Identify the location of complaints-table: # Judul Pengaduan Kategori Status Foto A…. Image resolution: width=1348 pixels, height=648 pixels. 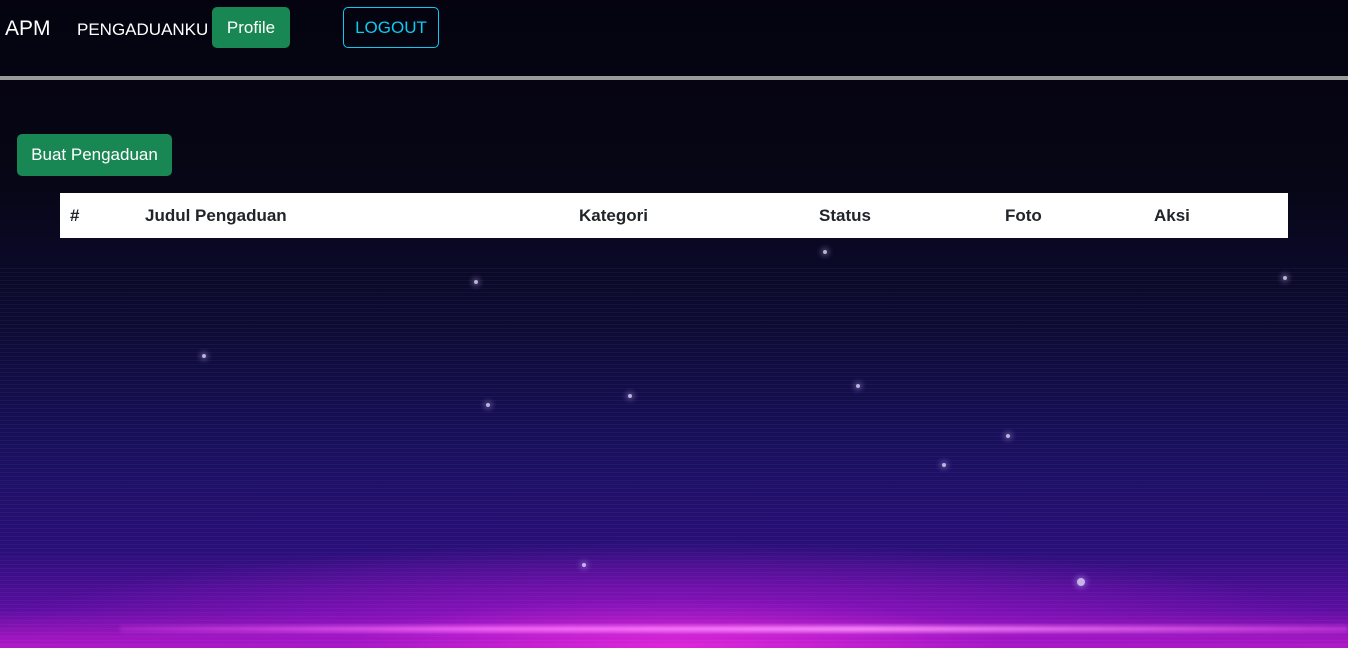
(674, 215).